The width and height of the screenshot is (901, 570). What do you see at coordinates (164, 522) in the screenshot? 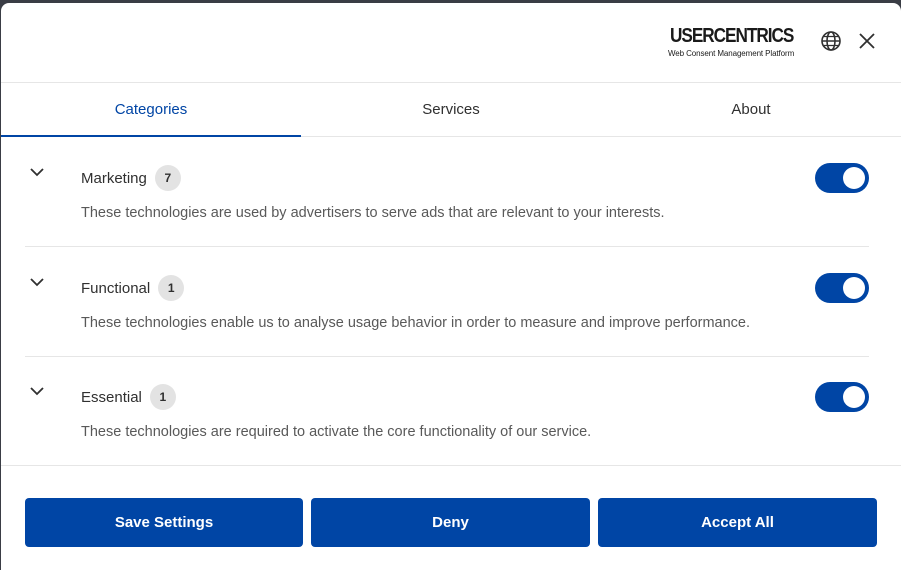
I see `save-settings-button: Save Settings` at bounding box center [164, 522].